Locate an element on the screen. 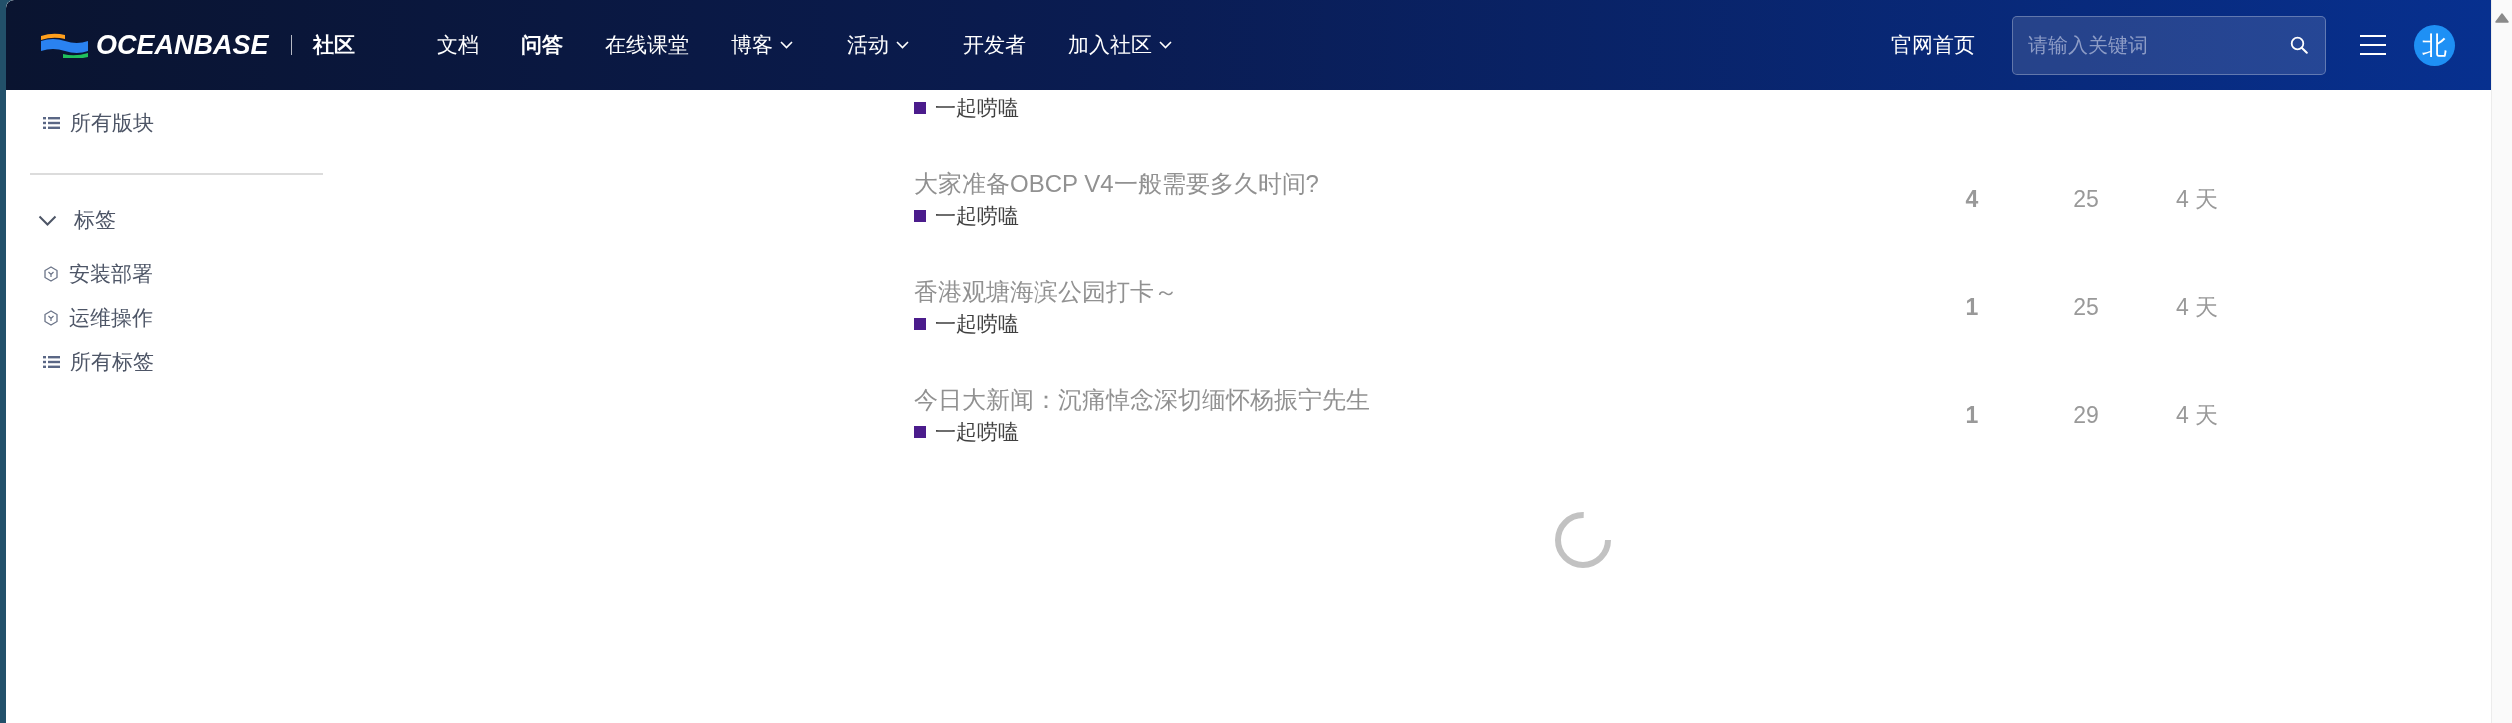 The image size is (2512, 723). logo-link: OCEANBASE is located at coordinates (155, 45).